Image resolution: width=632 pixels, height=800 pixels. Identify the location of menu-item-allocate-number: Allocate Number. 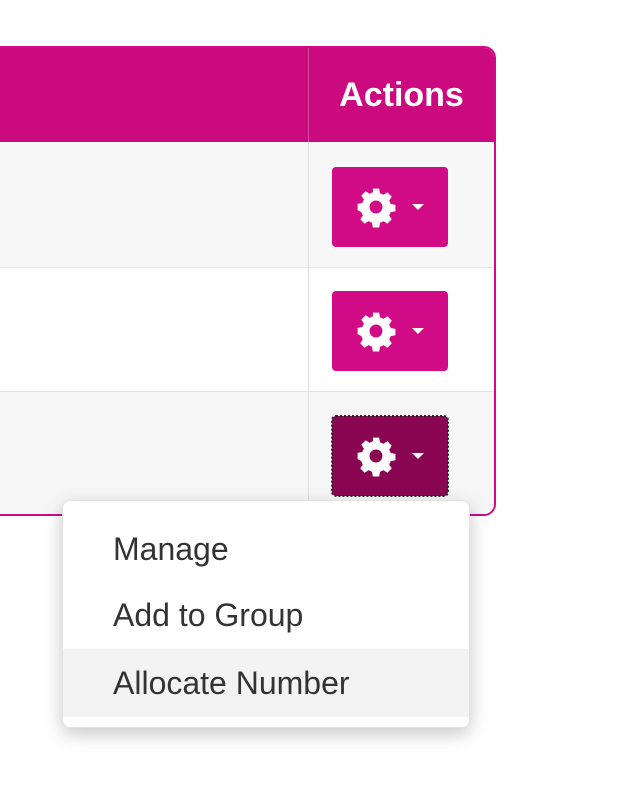
(266, 683).